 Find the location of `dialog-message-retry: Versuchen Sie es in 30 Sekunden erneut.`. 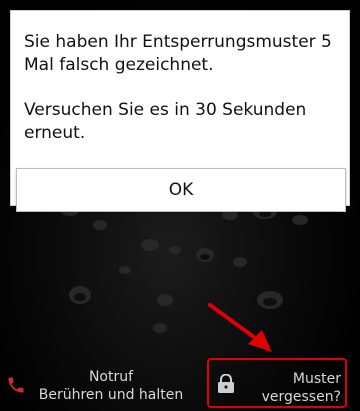

dialog-message-retry: Versuchen Sie es in 30 Sekunden erneut. is located at coordinates (165, 121).